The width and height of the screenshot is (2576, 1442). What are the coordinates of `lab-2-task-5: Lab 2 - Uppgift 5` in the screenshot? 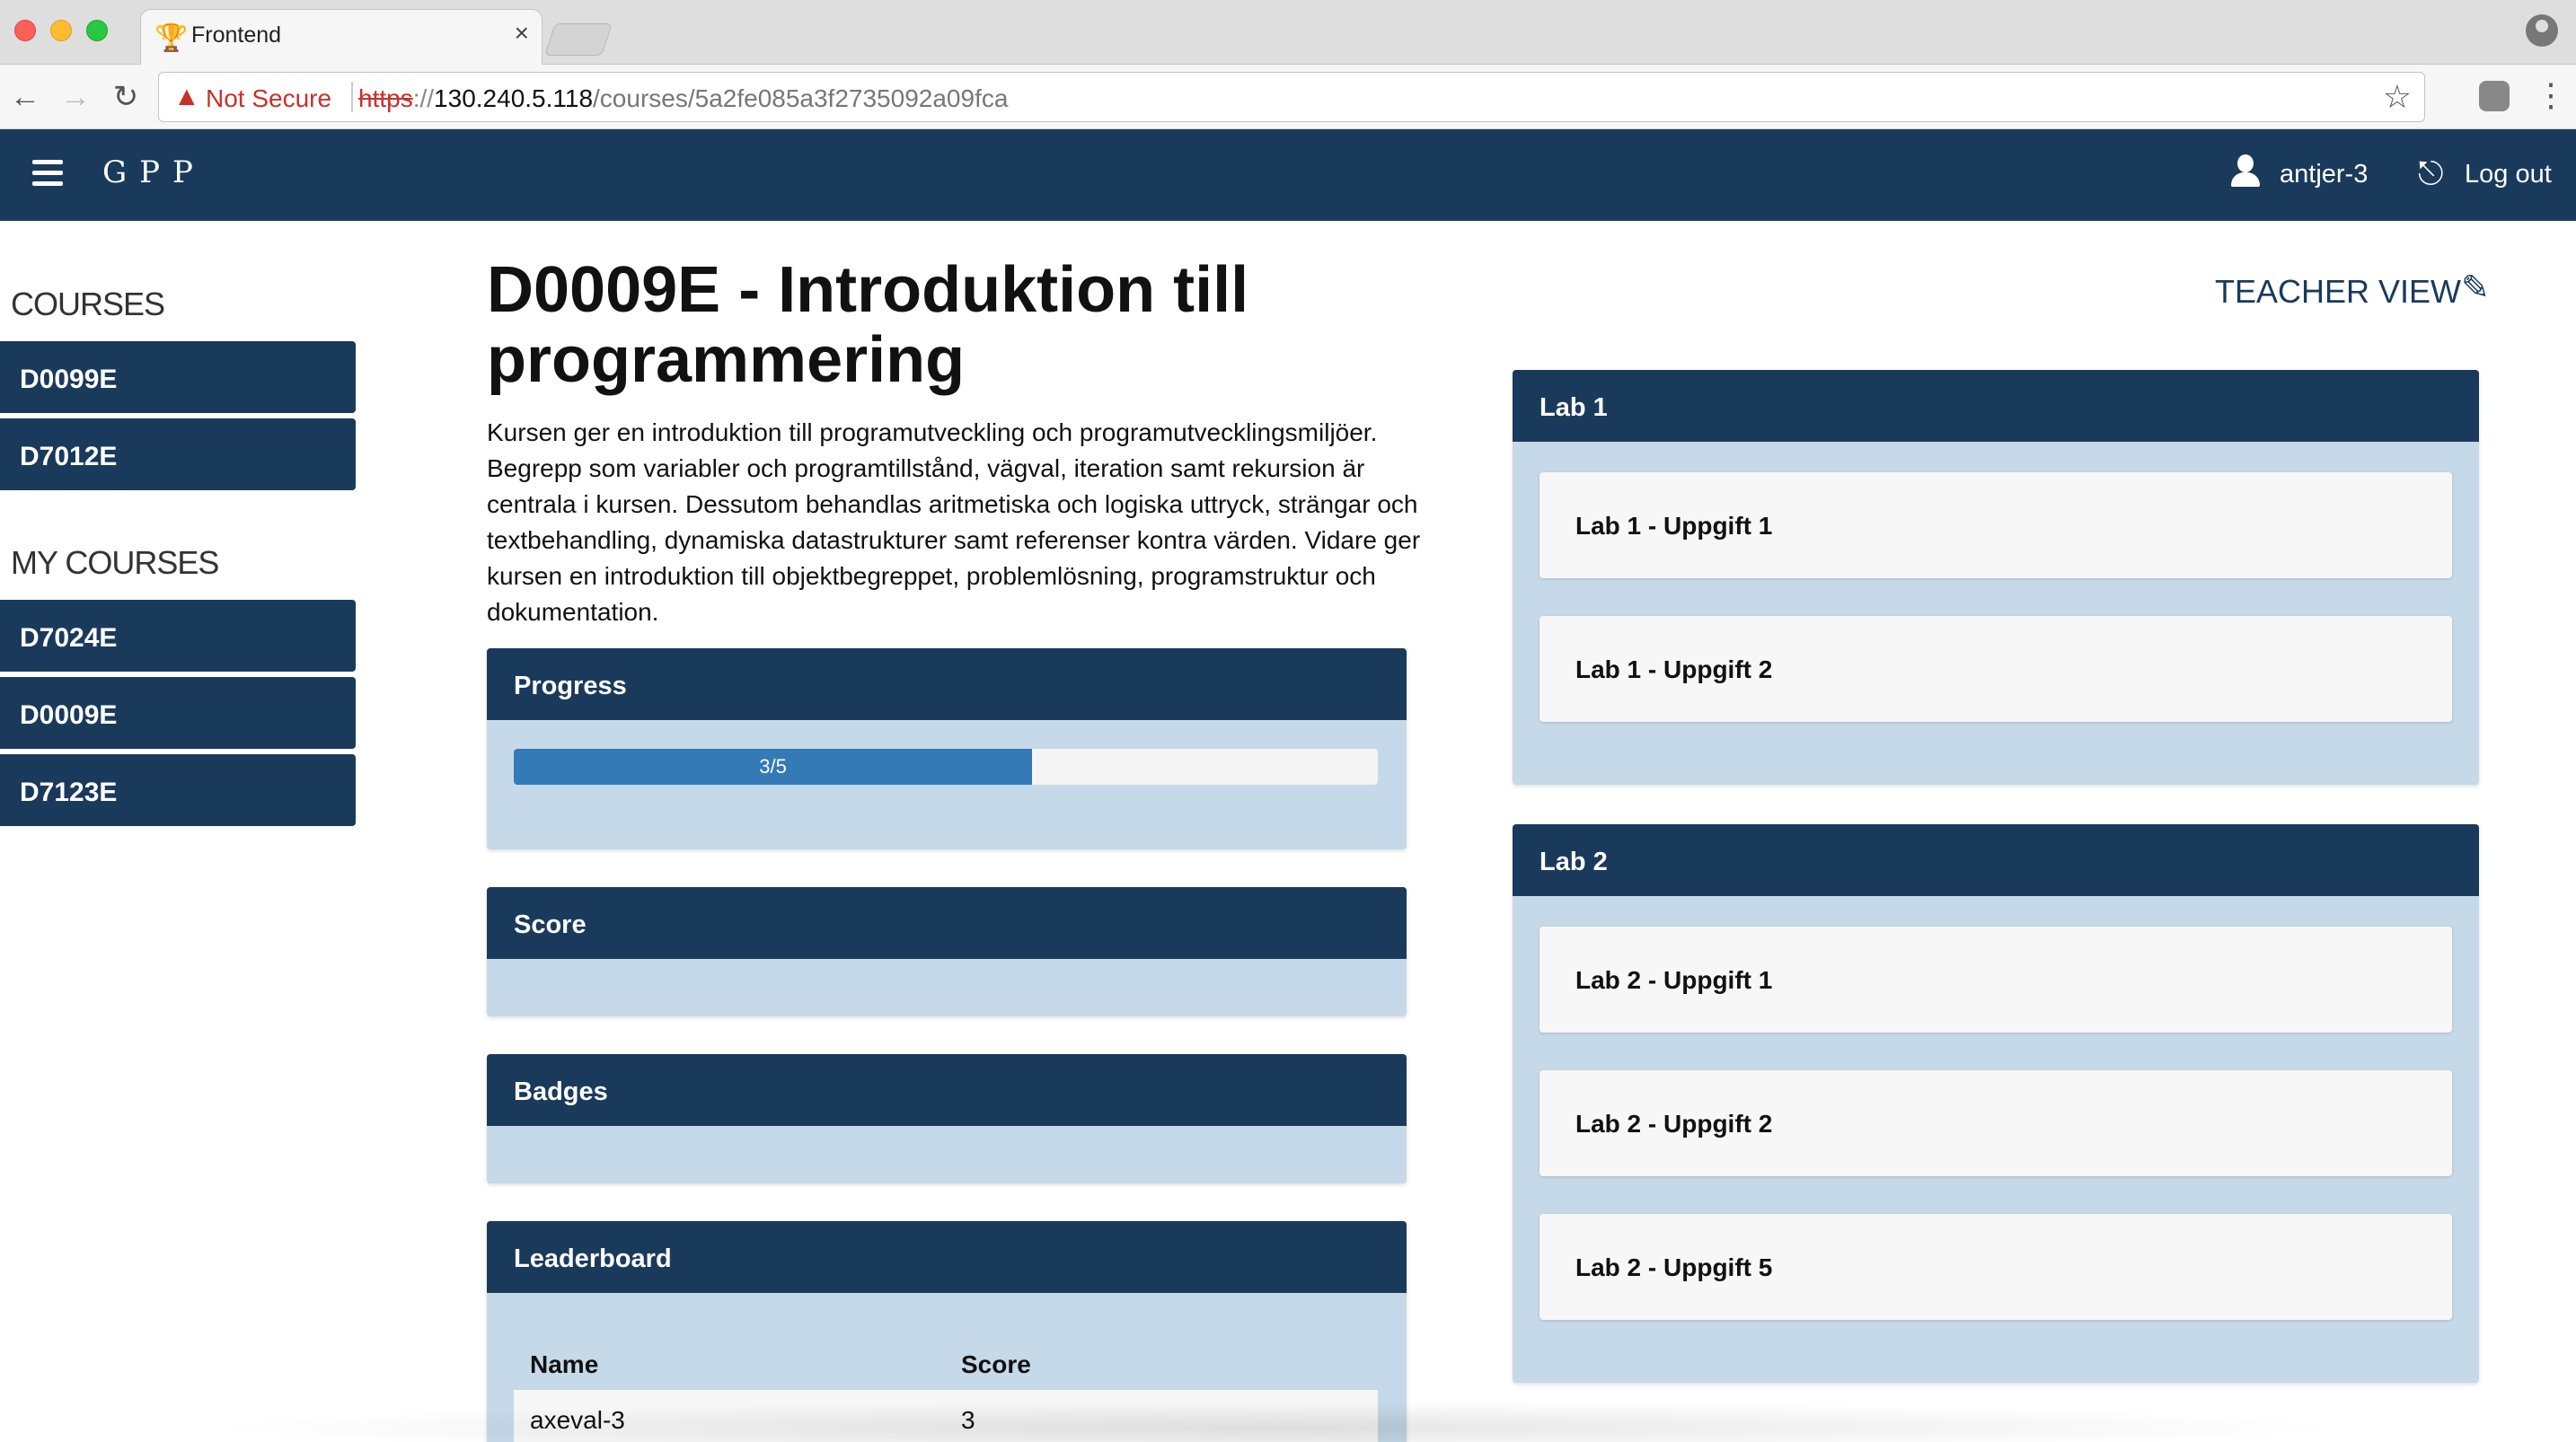 It's located at (1996, 1267).